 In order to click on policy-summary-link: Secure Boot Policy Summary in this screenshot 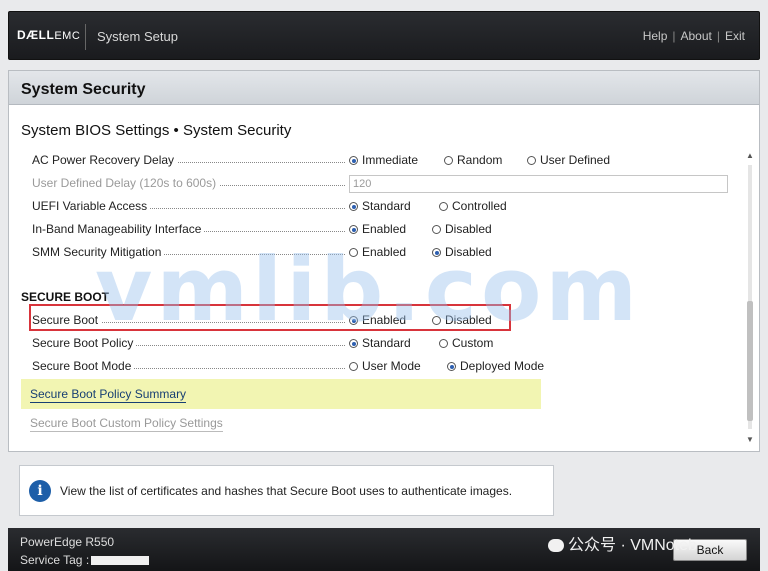, I will do `click(108, 395)`.